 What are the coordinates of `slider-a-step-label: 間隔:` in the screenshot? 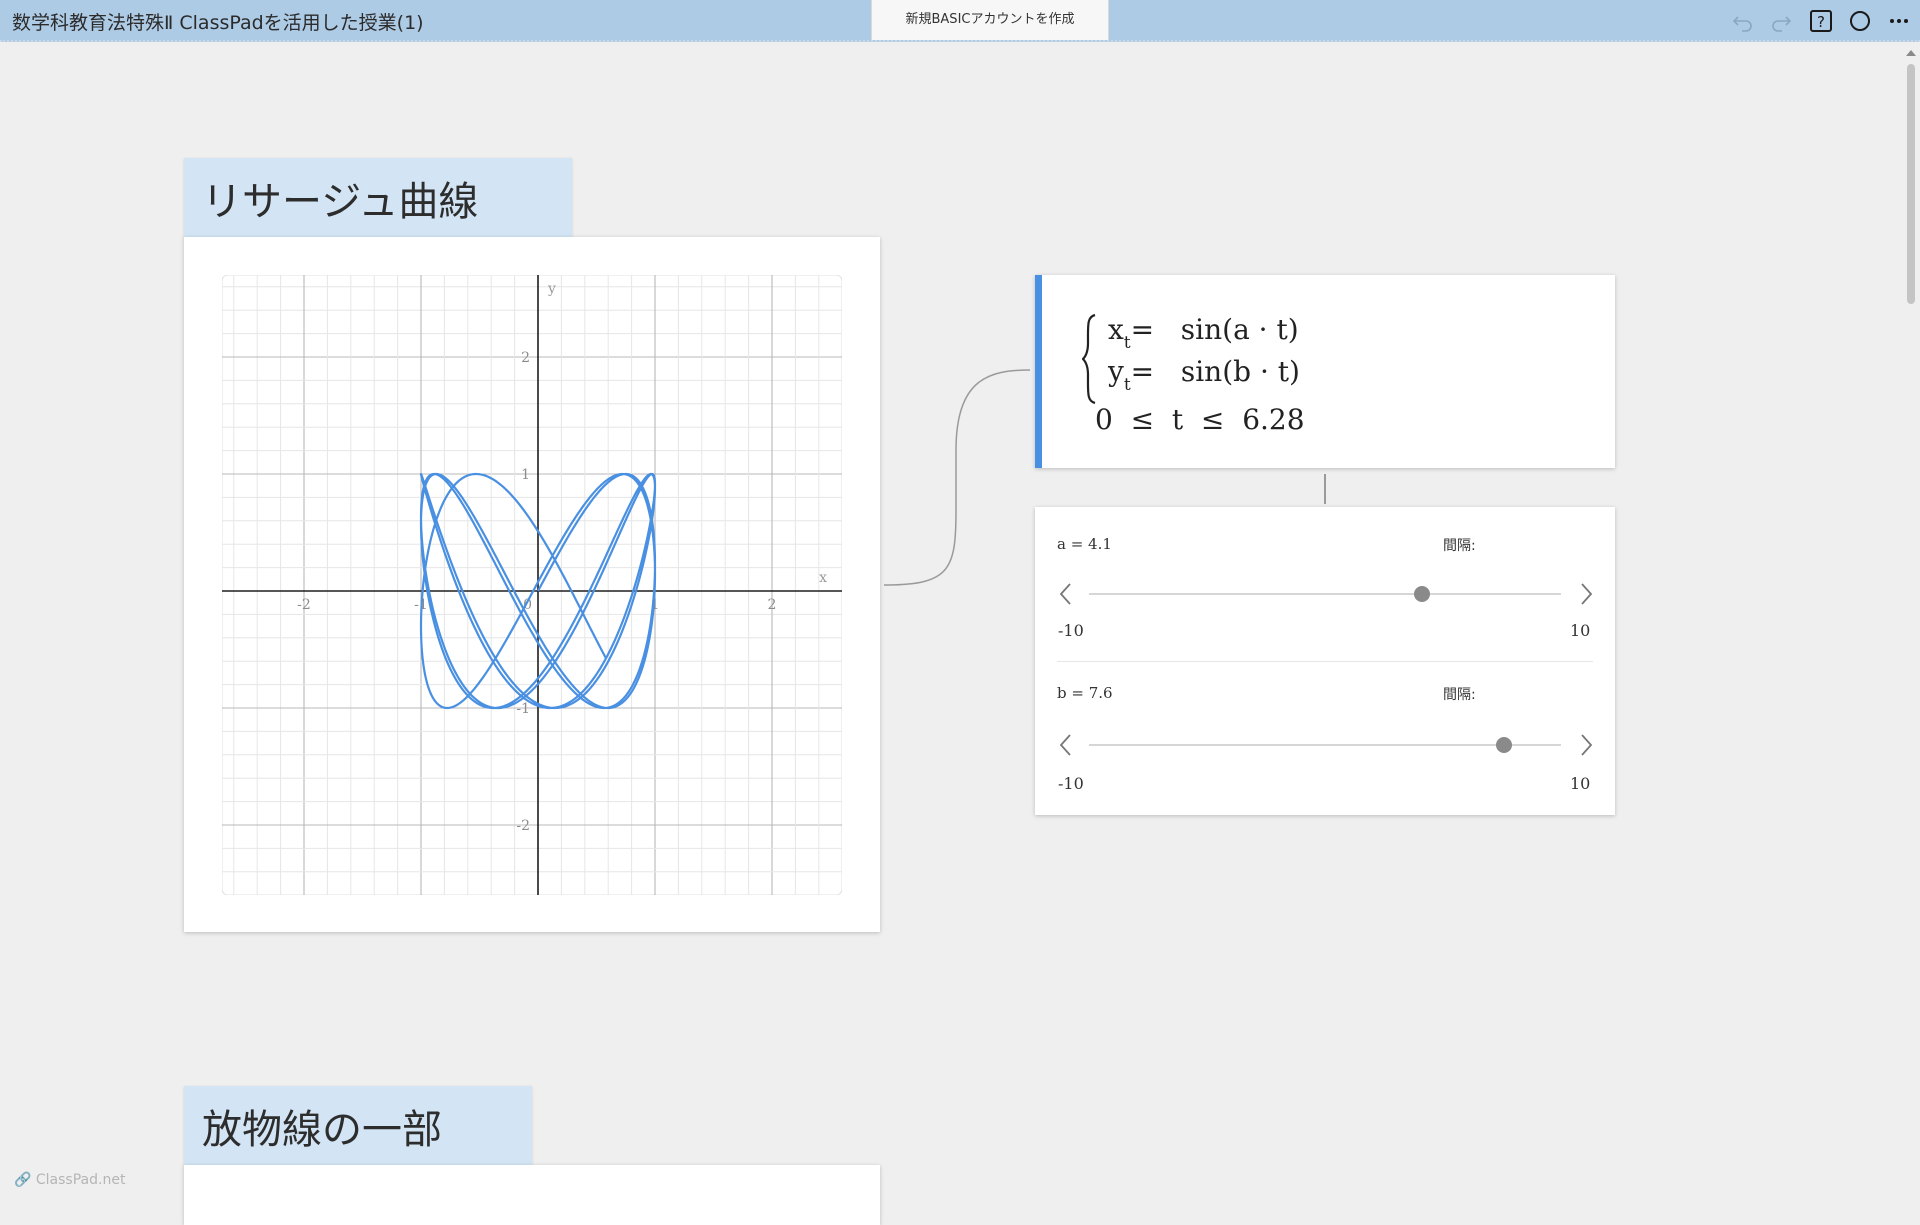 It's located at (1459, 545).